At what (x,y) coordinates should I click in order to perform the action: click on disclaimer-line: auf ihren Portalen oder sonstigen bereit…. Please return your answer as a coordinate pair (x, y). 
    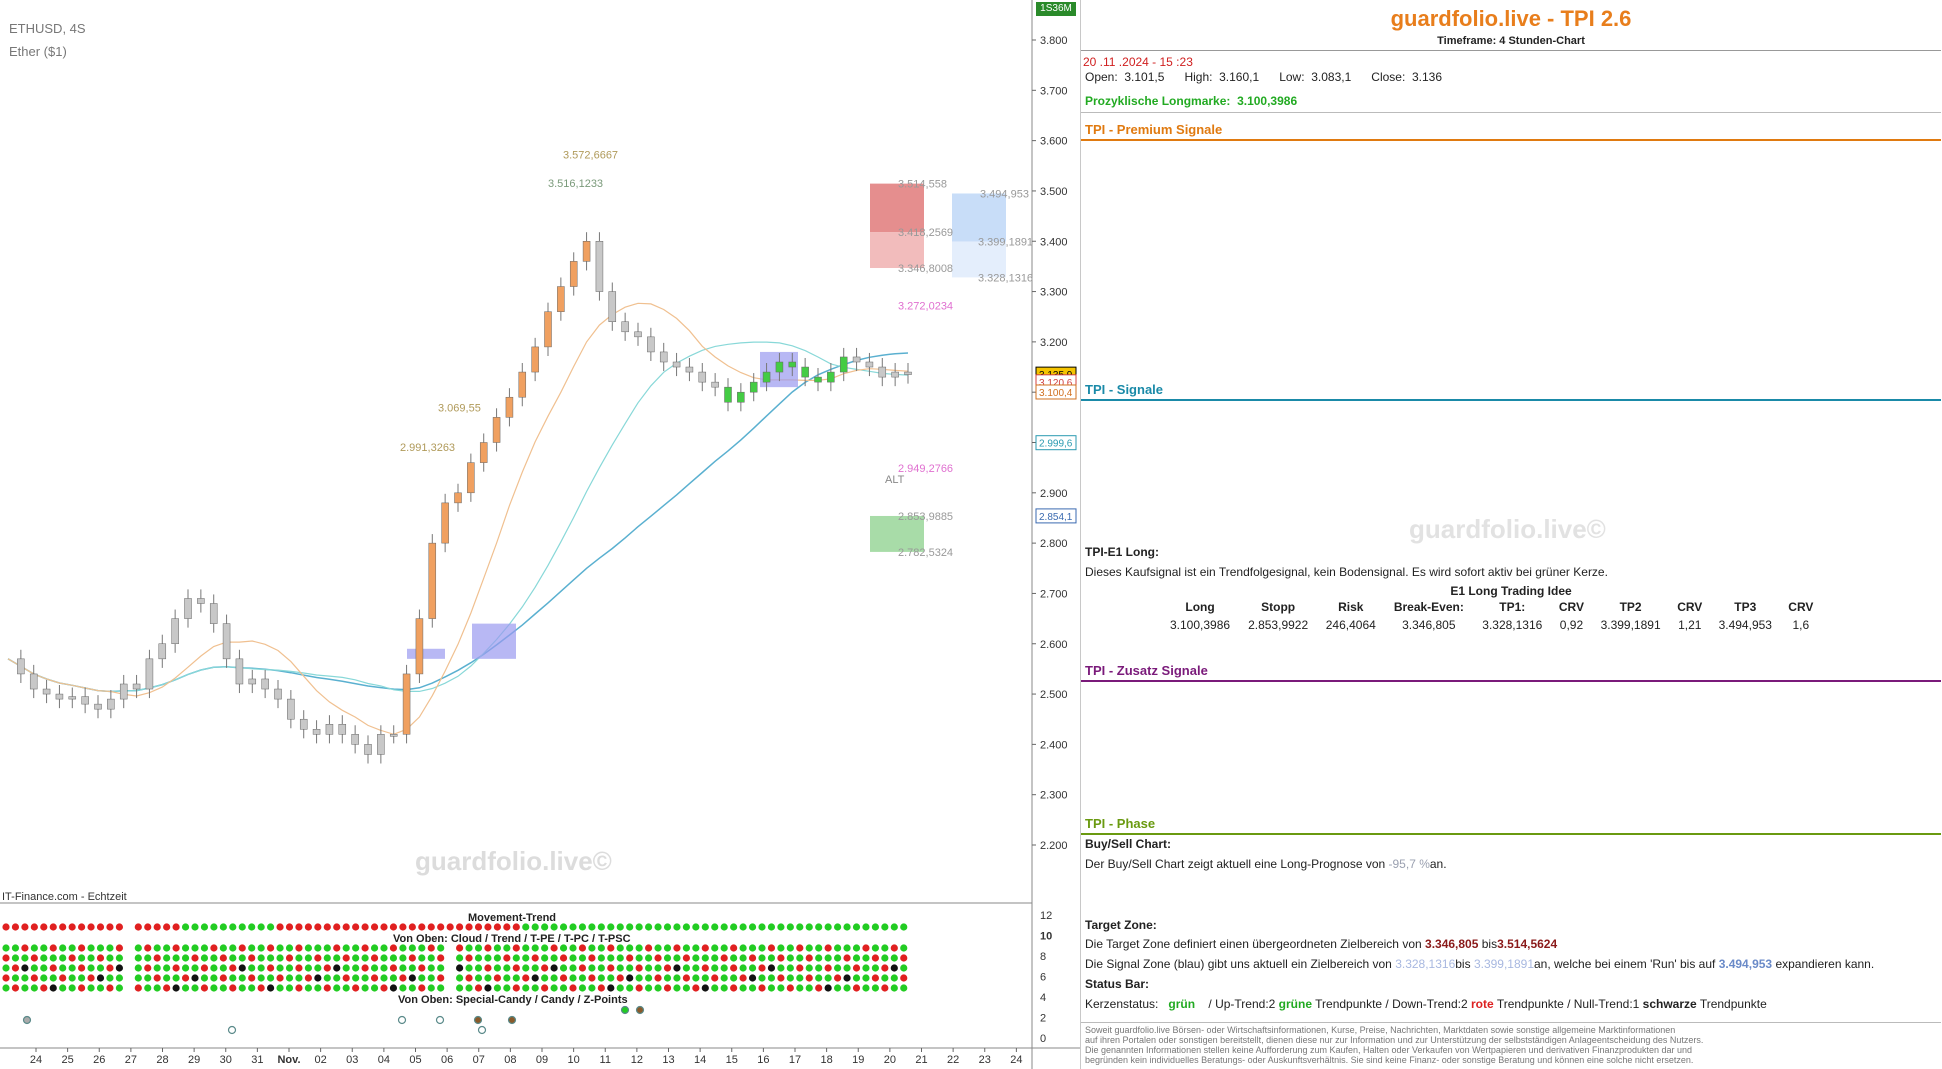
    Looking at the image, I should click on (1394, 1040).